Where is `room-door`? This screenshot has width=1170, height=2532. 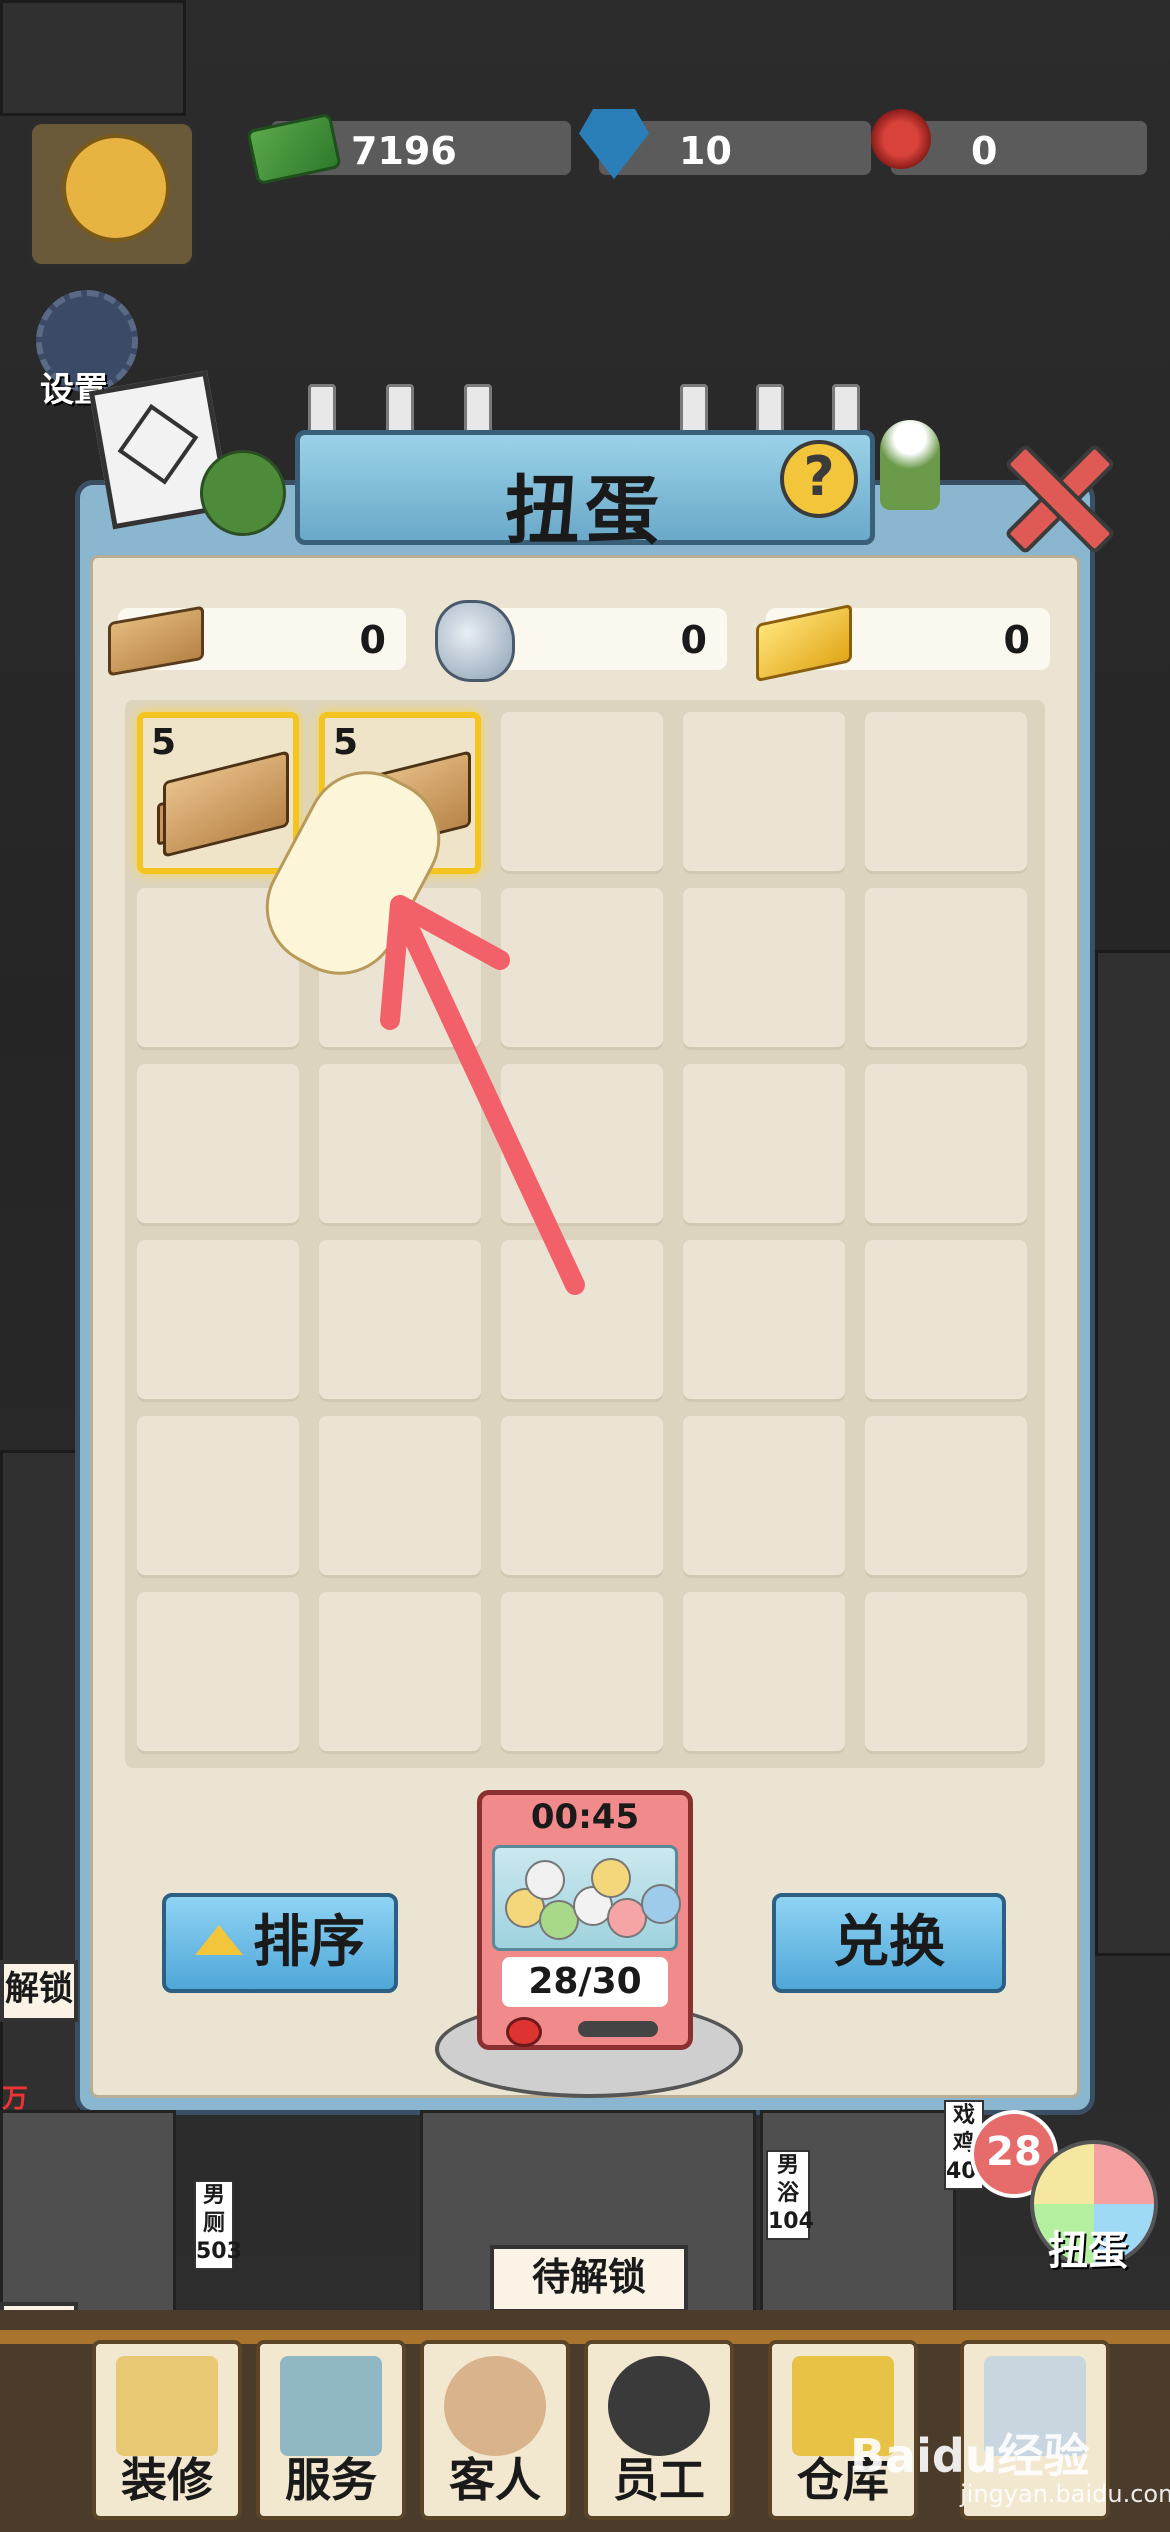
room-door is located at coordinates (88, 2213).